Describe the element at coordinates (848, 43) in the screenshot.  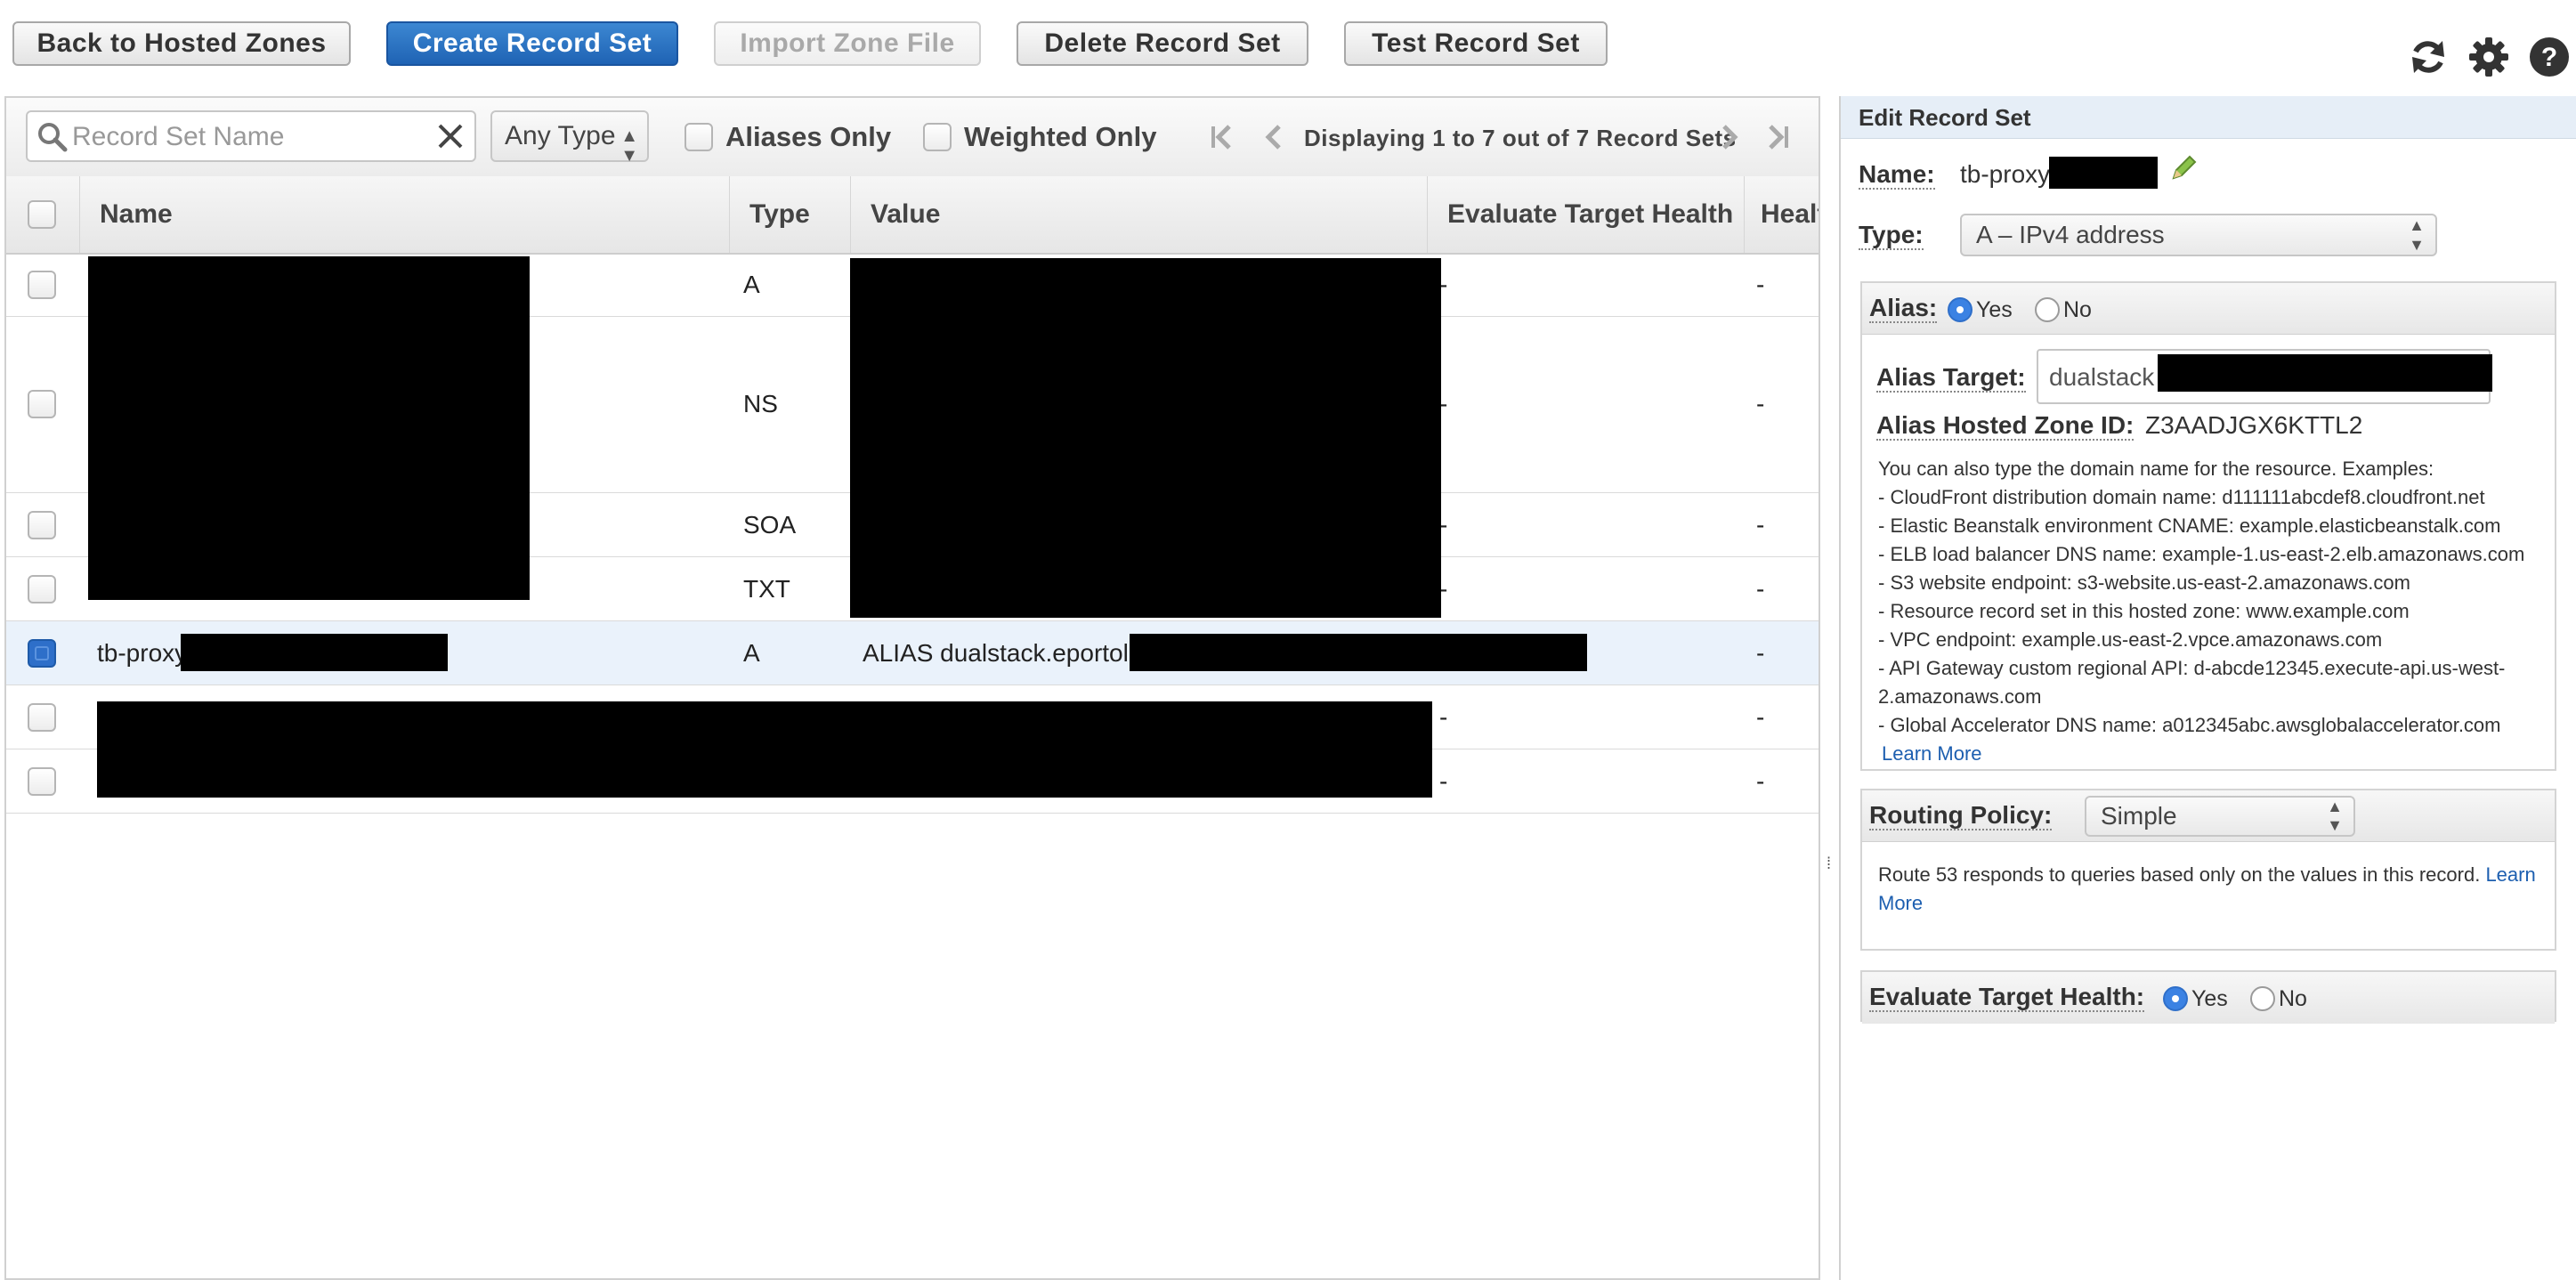
I see `import-zone-file-button: Import Zone File` at that location.